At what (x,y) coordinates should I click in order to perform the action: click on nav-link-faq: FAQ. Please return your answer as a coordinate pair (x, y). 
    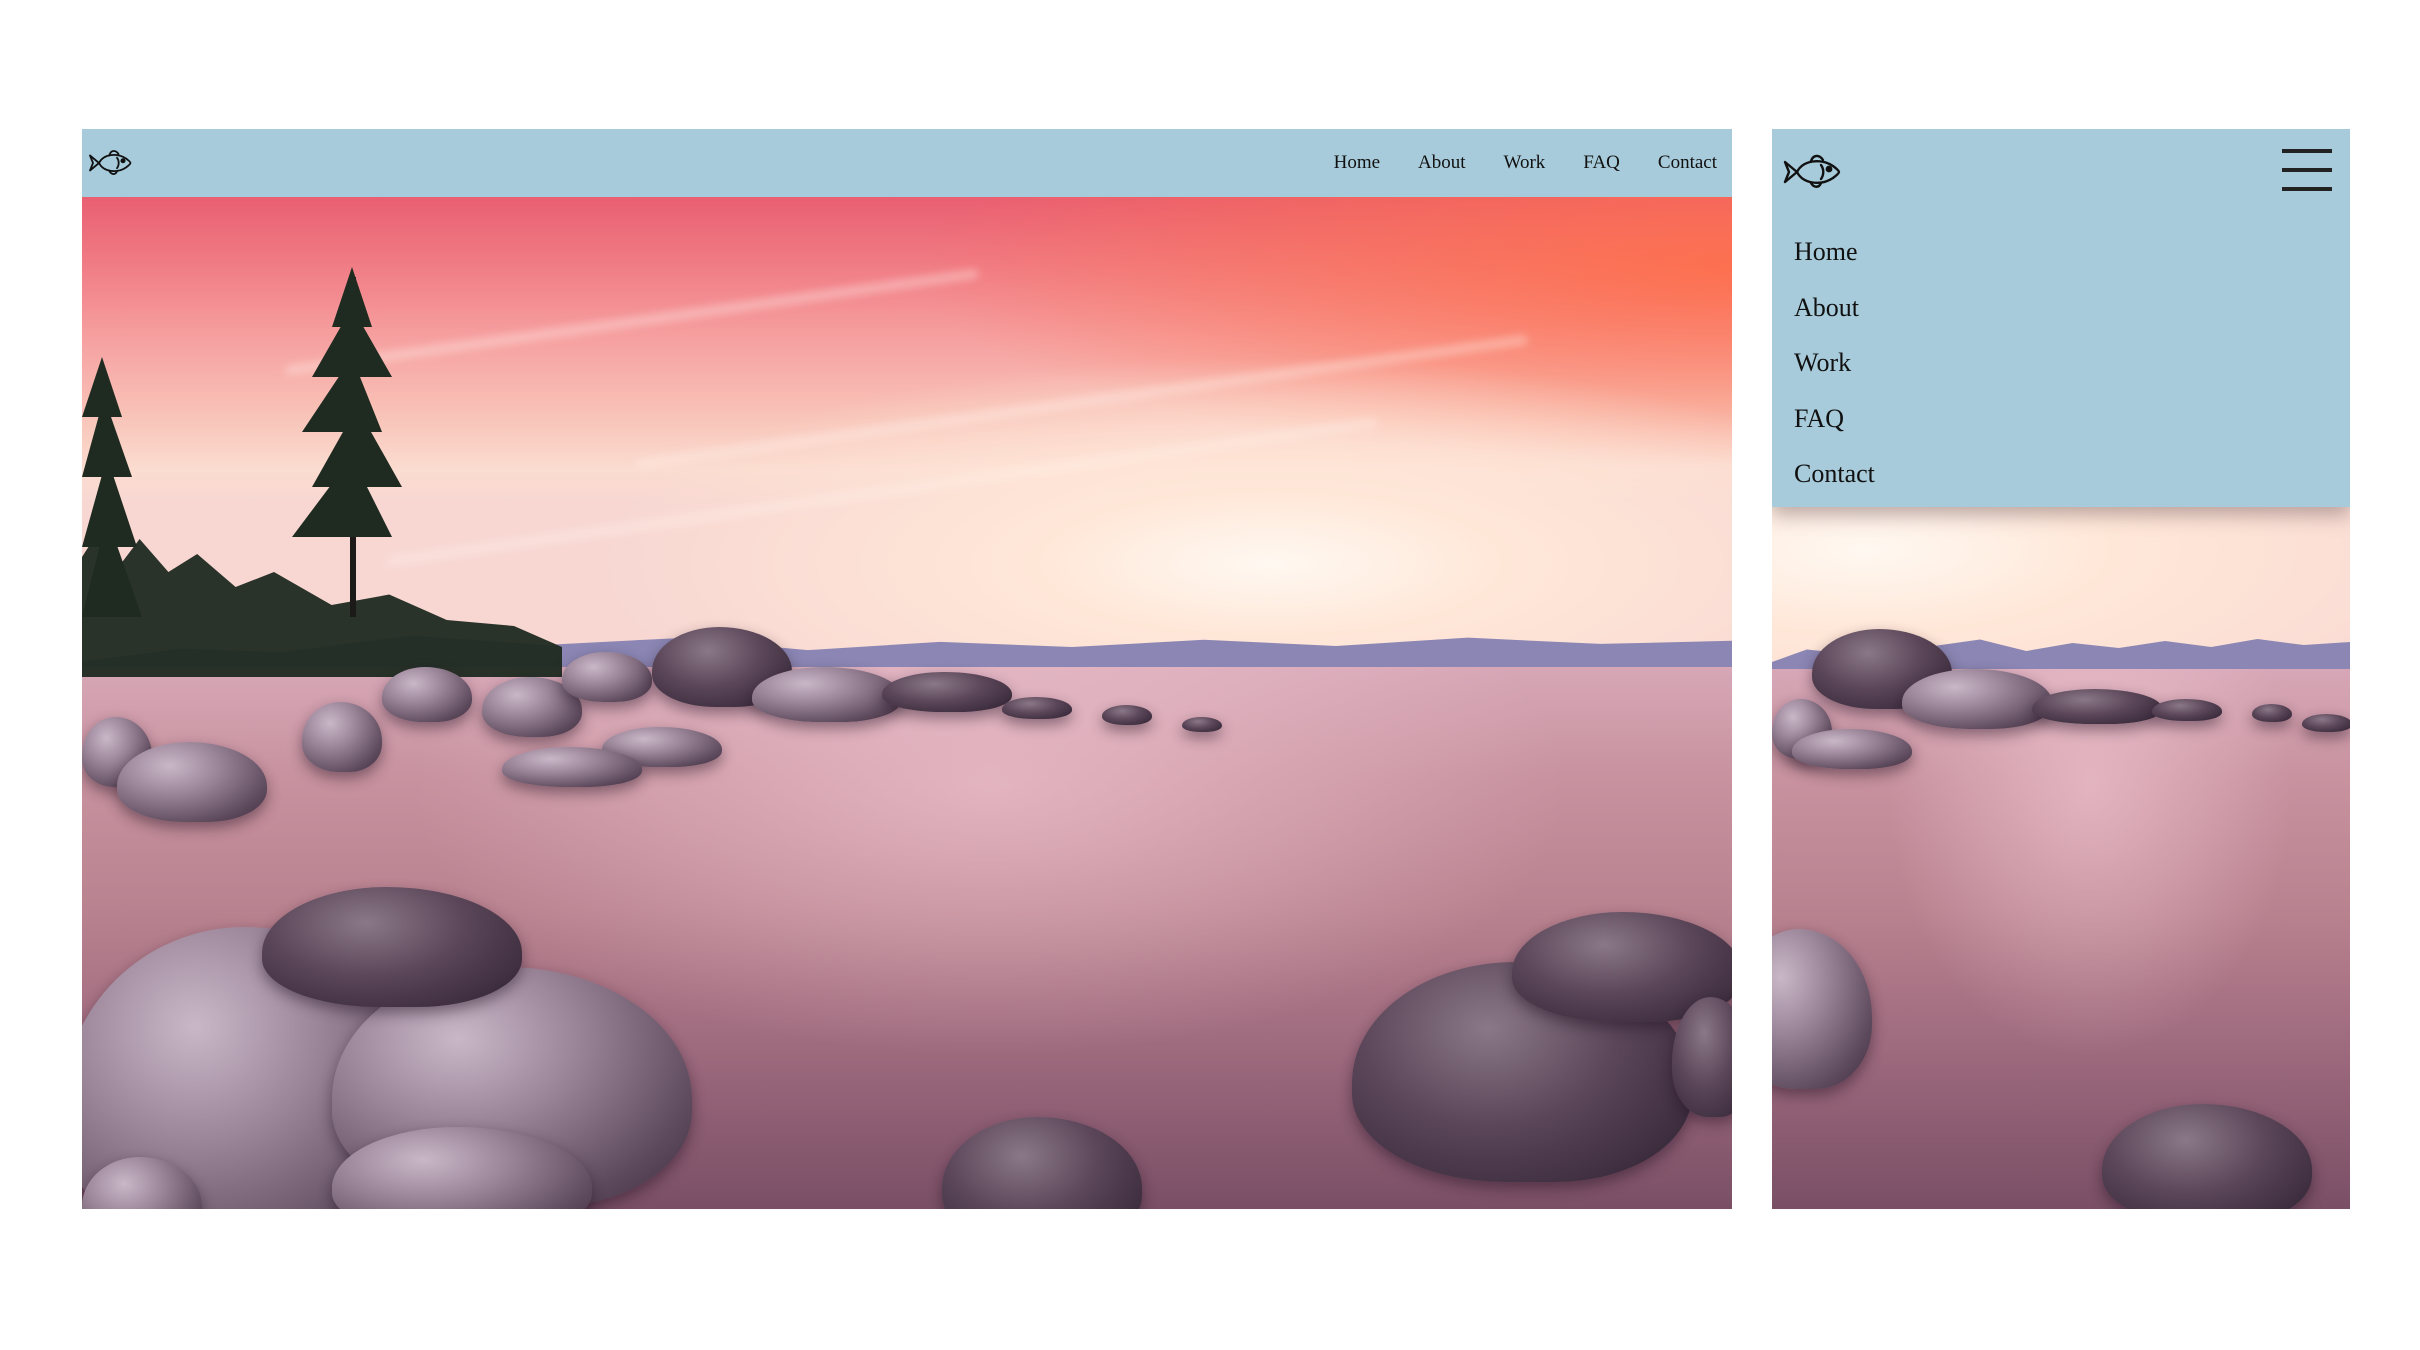
    Looking at the image, I should click on (1601, 163).